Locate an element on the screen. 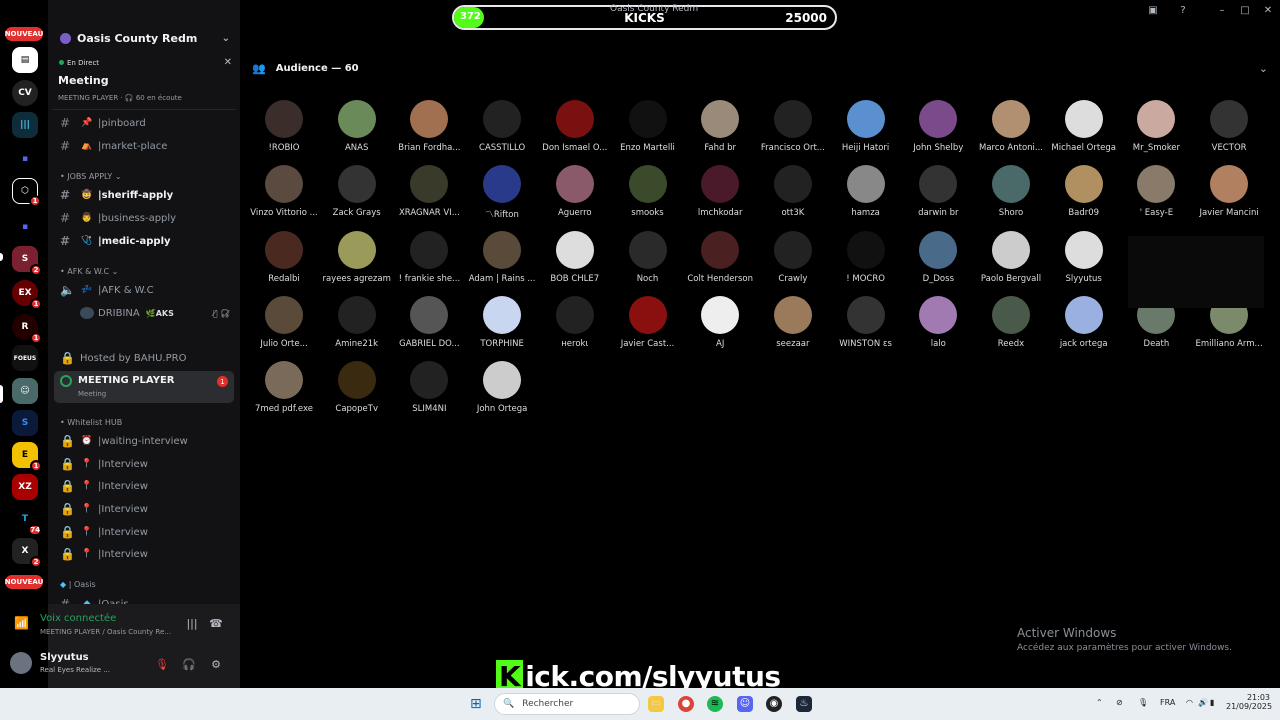 The image size is (1280, 720). audience-member: ' Easy-E is located at coordinates (1156, 195).